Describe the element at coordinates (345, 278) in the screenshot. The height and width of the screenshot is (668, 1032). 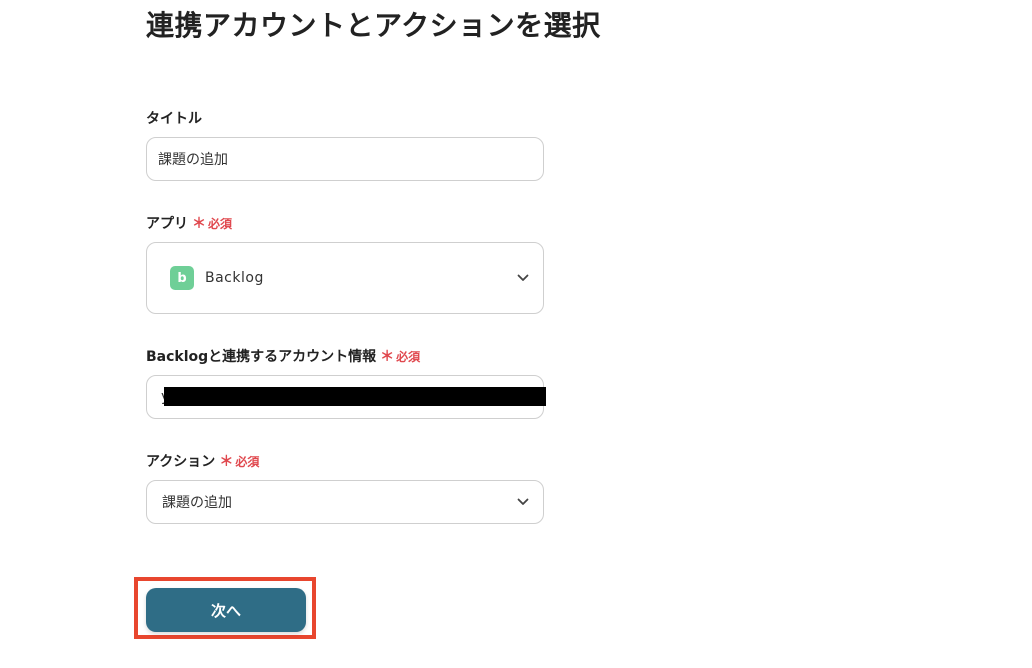
I see `app-select: b Backlog` at that location.